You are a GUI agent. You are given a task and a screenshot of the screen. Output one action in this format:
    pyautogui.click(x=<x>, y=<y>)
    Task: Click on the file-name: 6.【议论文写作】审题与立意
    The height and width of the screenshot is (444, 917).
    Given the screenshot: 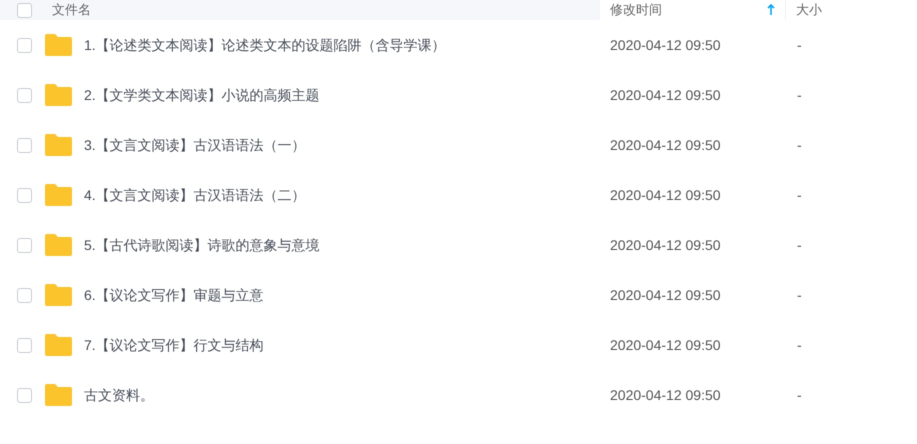 What is the action you would take?
    pyautogui.click(x=174, y=295)
    